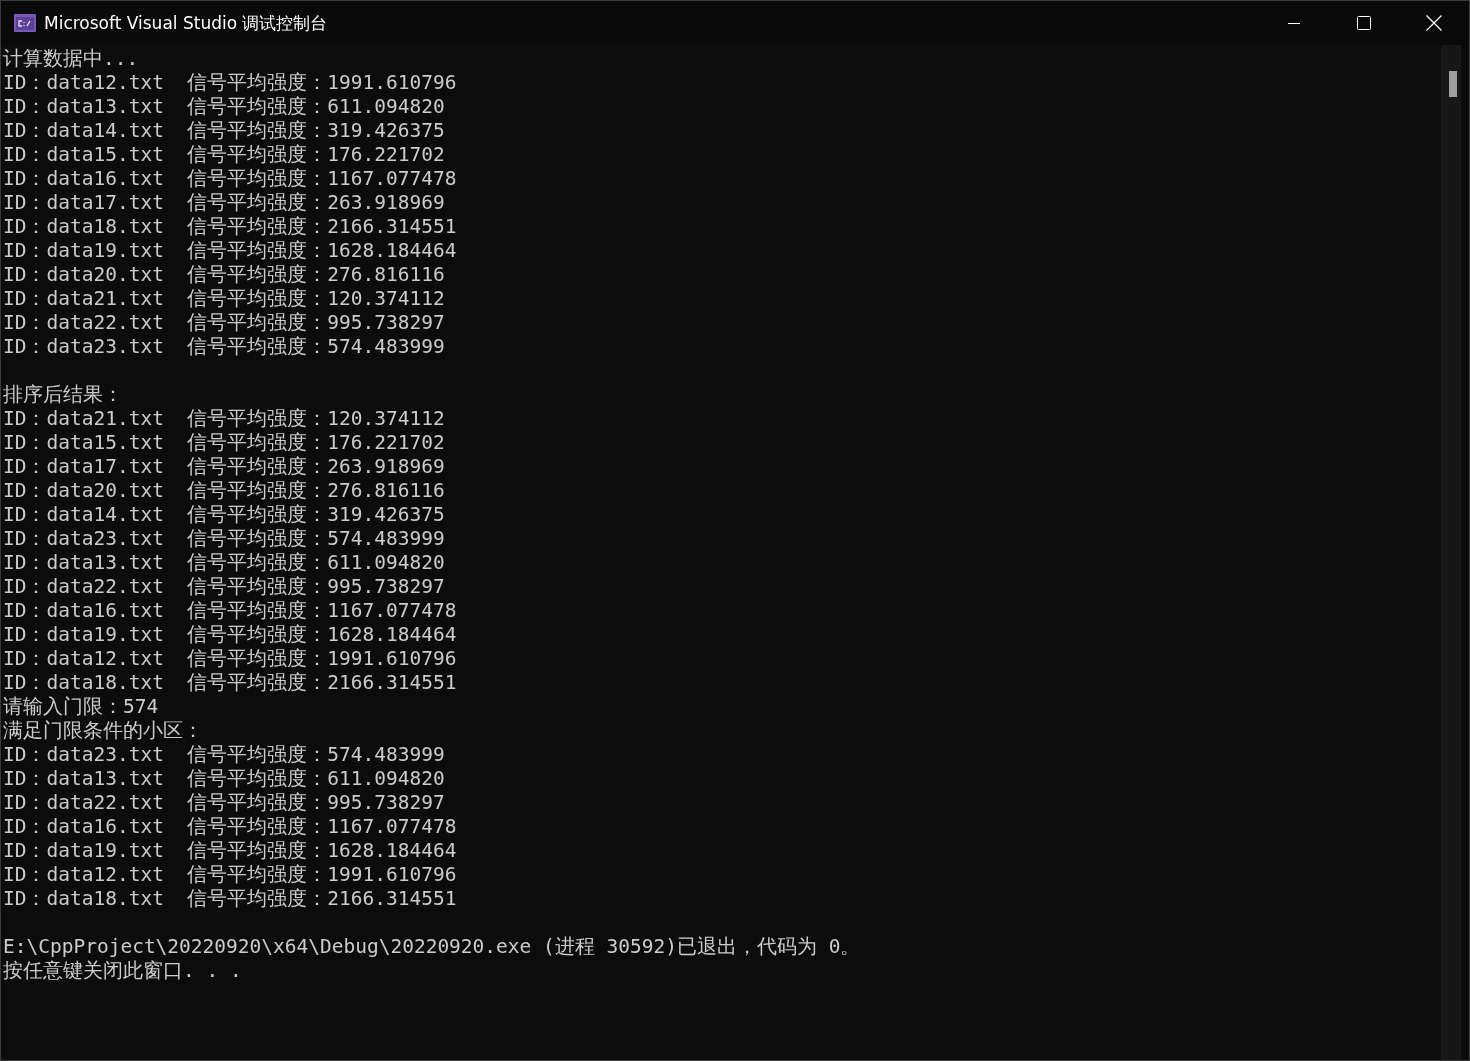  I want to click on close-icon, so click(1434, 23).